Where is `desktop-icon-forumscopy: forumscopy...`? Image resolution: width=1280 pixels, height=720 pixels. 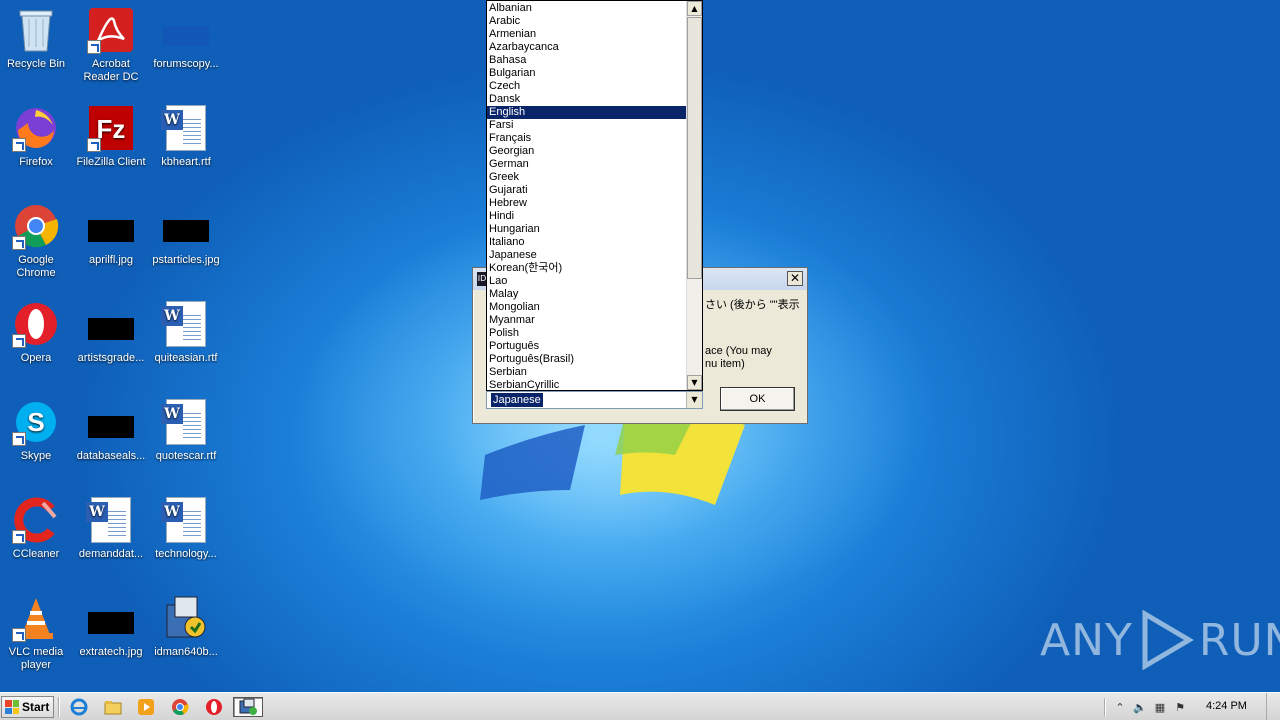
desktop-icon-forumscopy: forumscopy... is located at coordinates (186, 38).